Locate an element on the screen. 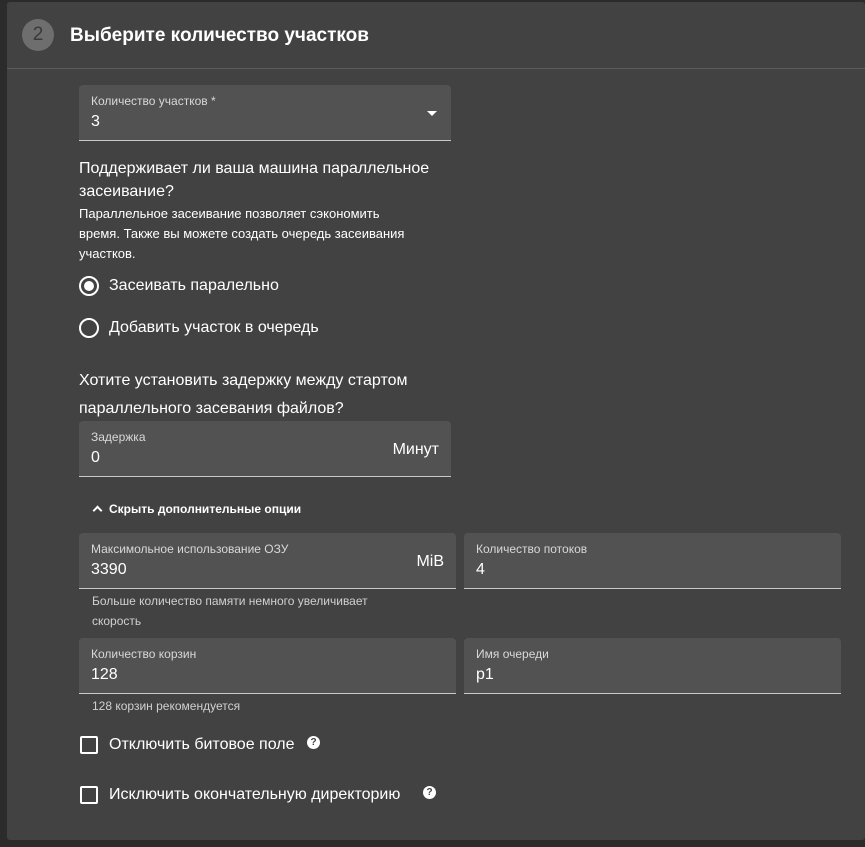 The width and height of the screenshot is (865, 847). parallel-question-line: Поддерживает ли ваша машина параллельное is located at coordinates (254, 168).